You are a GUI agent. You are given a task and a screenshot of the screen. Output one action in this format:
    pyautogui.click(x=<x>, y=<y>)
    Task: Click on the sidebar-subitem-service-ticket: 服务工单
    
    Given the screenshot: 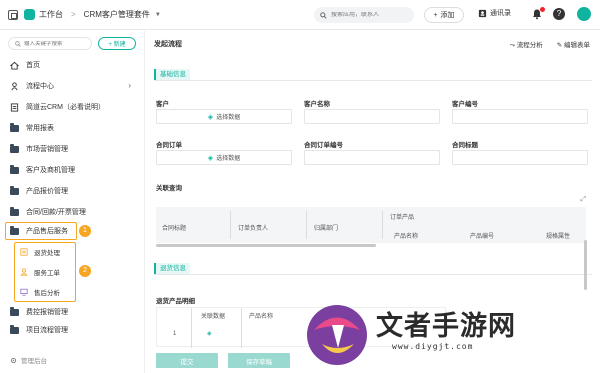 What is the action you would take?
    pyautogui.click(x=44, y=272)
    